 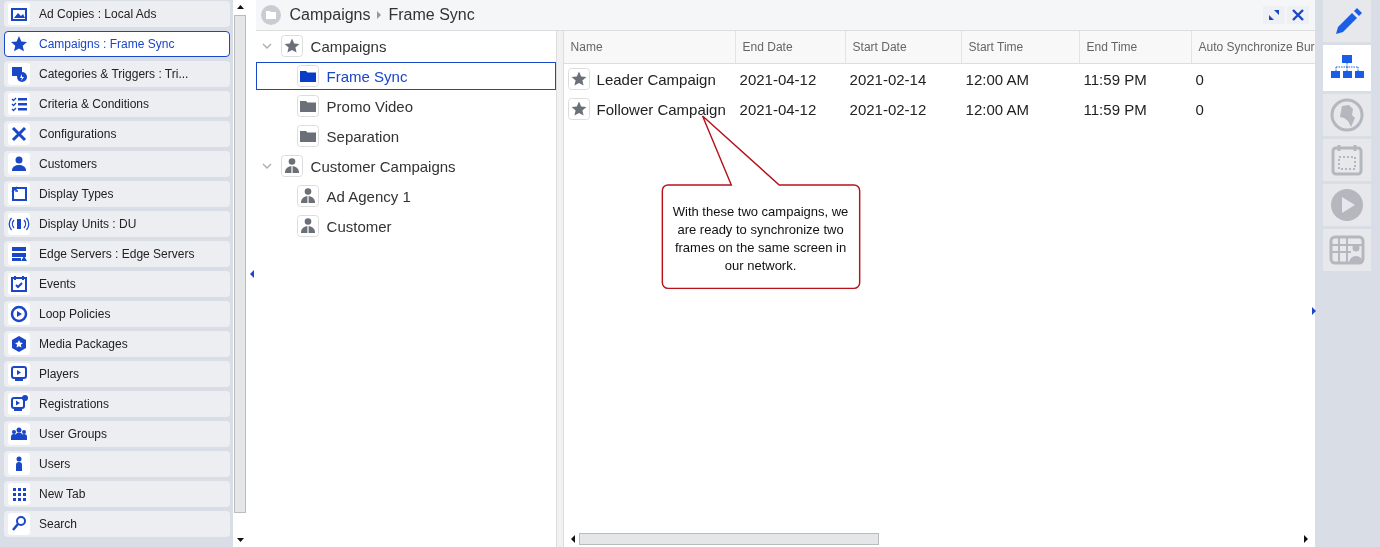 What do you see at coordinates (661, 109) in the screenshot?
I see `table-cell: Follower Campaign` at bounding box center [661, 109].